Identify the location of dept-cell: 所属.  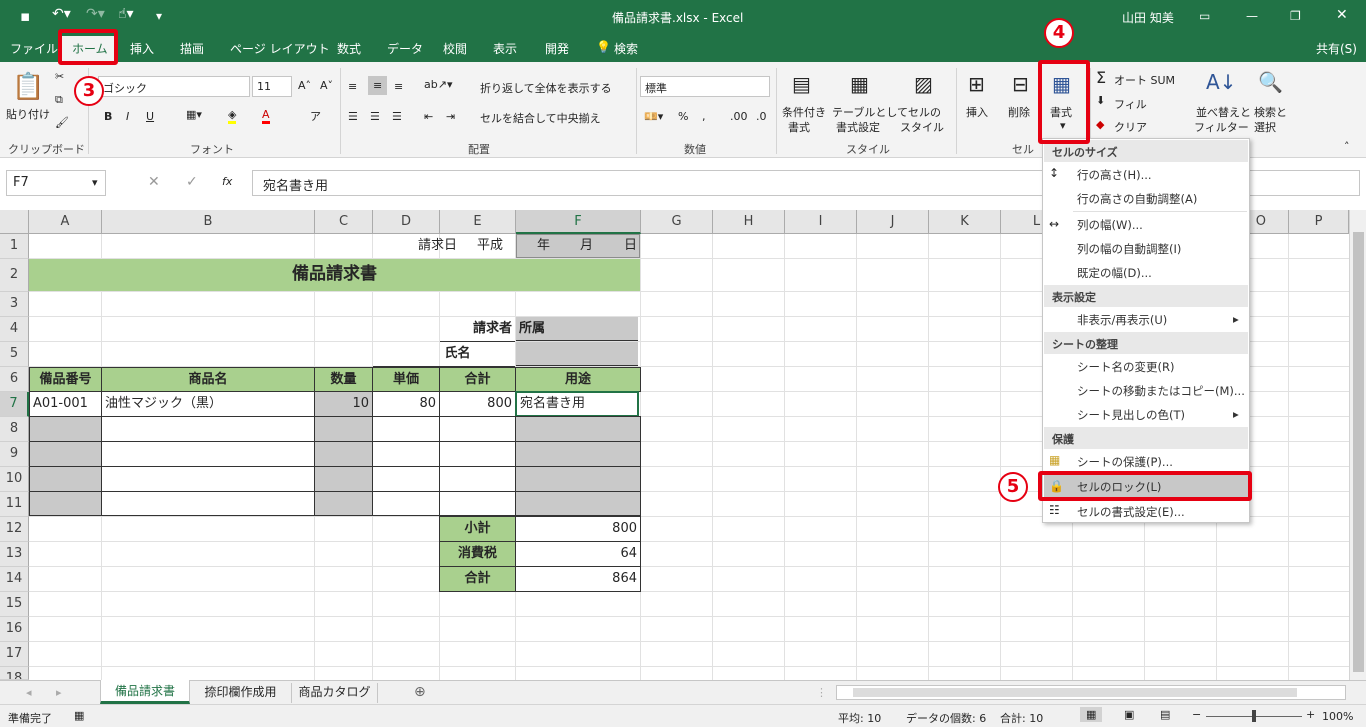
(577, 329).